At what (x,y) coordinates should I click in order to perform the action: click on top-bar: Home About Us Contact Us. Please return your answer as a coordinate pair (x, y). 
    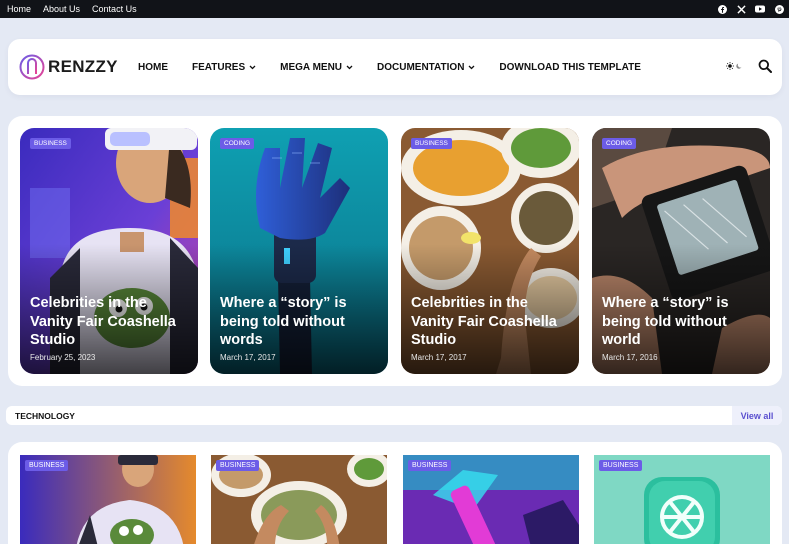
    Looking at the image, I should click on (394, 9).